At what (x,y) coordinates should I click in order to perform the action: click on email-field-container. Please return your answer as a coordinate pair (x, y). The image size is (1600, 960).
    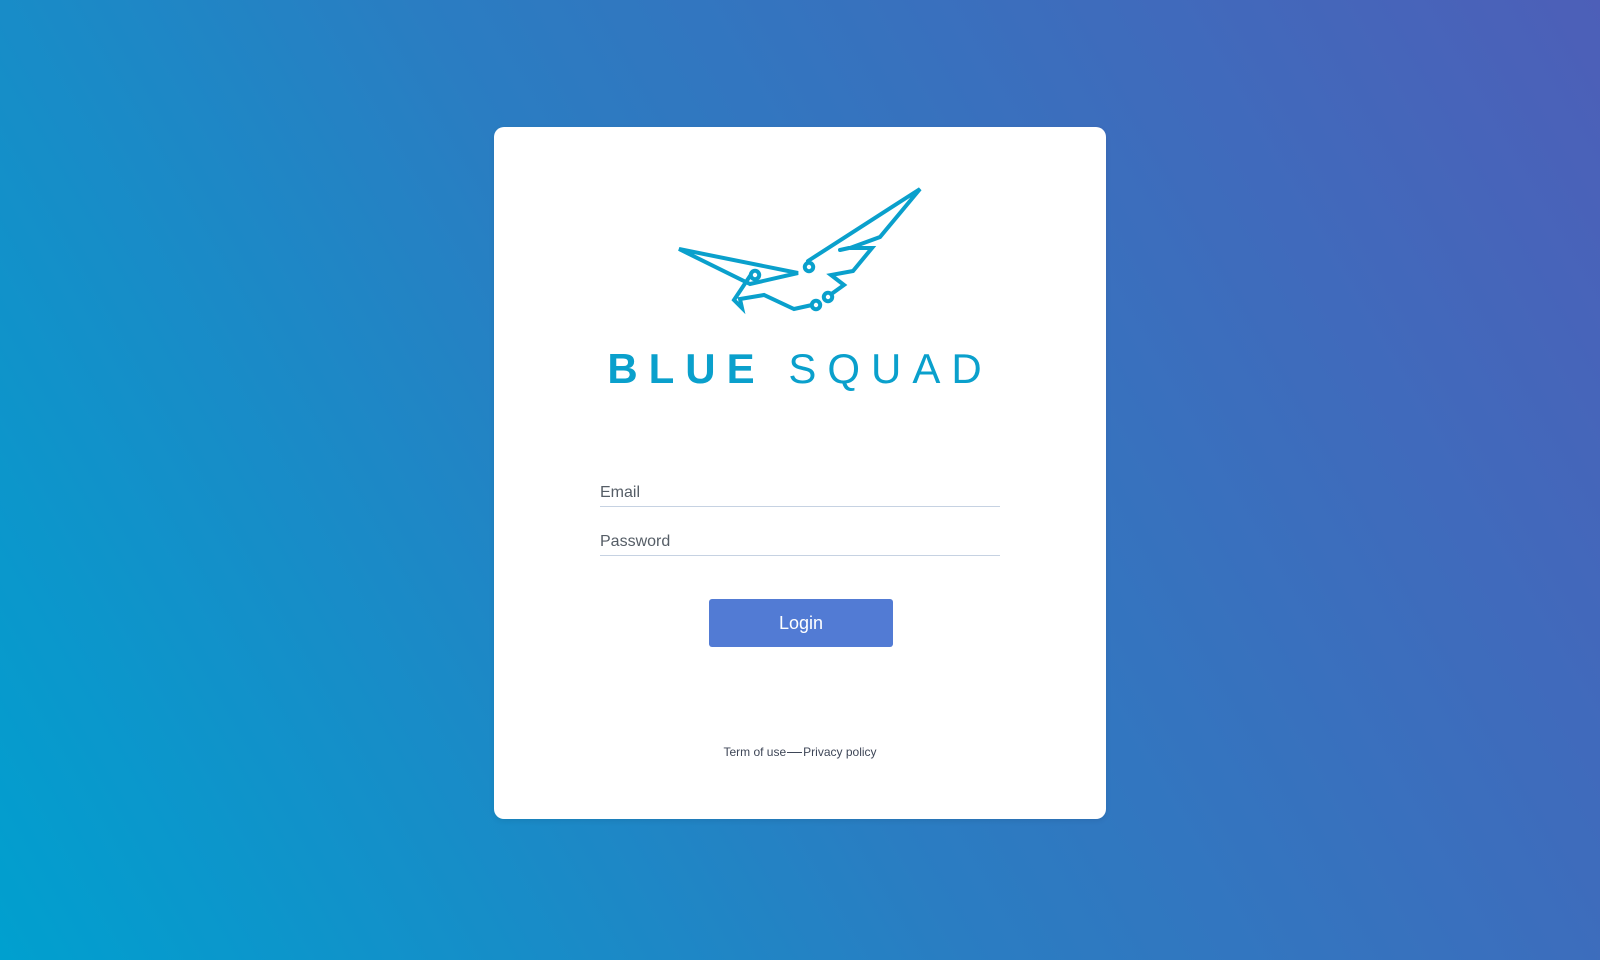
    Looking at the image, I should click on (800, 491).